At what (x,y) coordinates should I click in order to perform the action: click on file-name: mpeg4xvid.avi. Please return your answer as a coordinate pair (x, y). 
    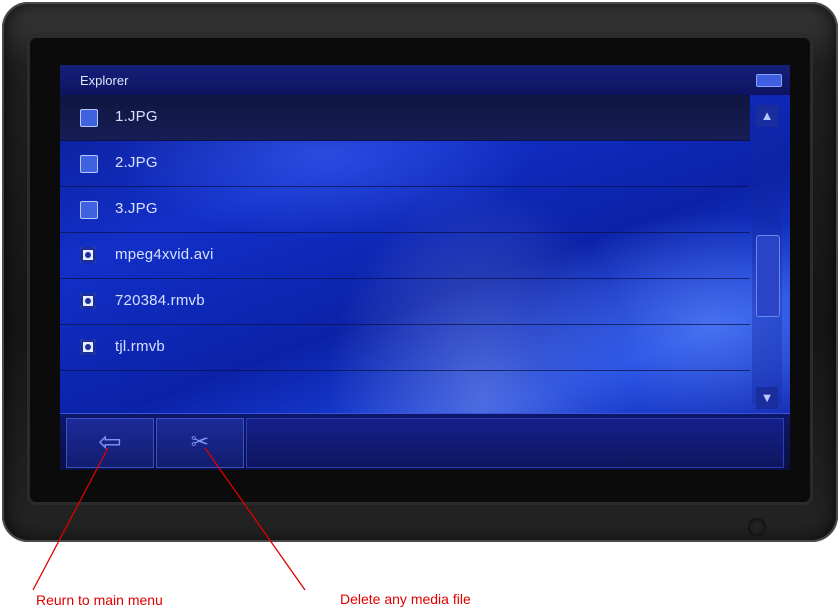
    Looking at the image, I should click on (164, 254).